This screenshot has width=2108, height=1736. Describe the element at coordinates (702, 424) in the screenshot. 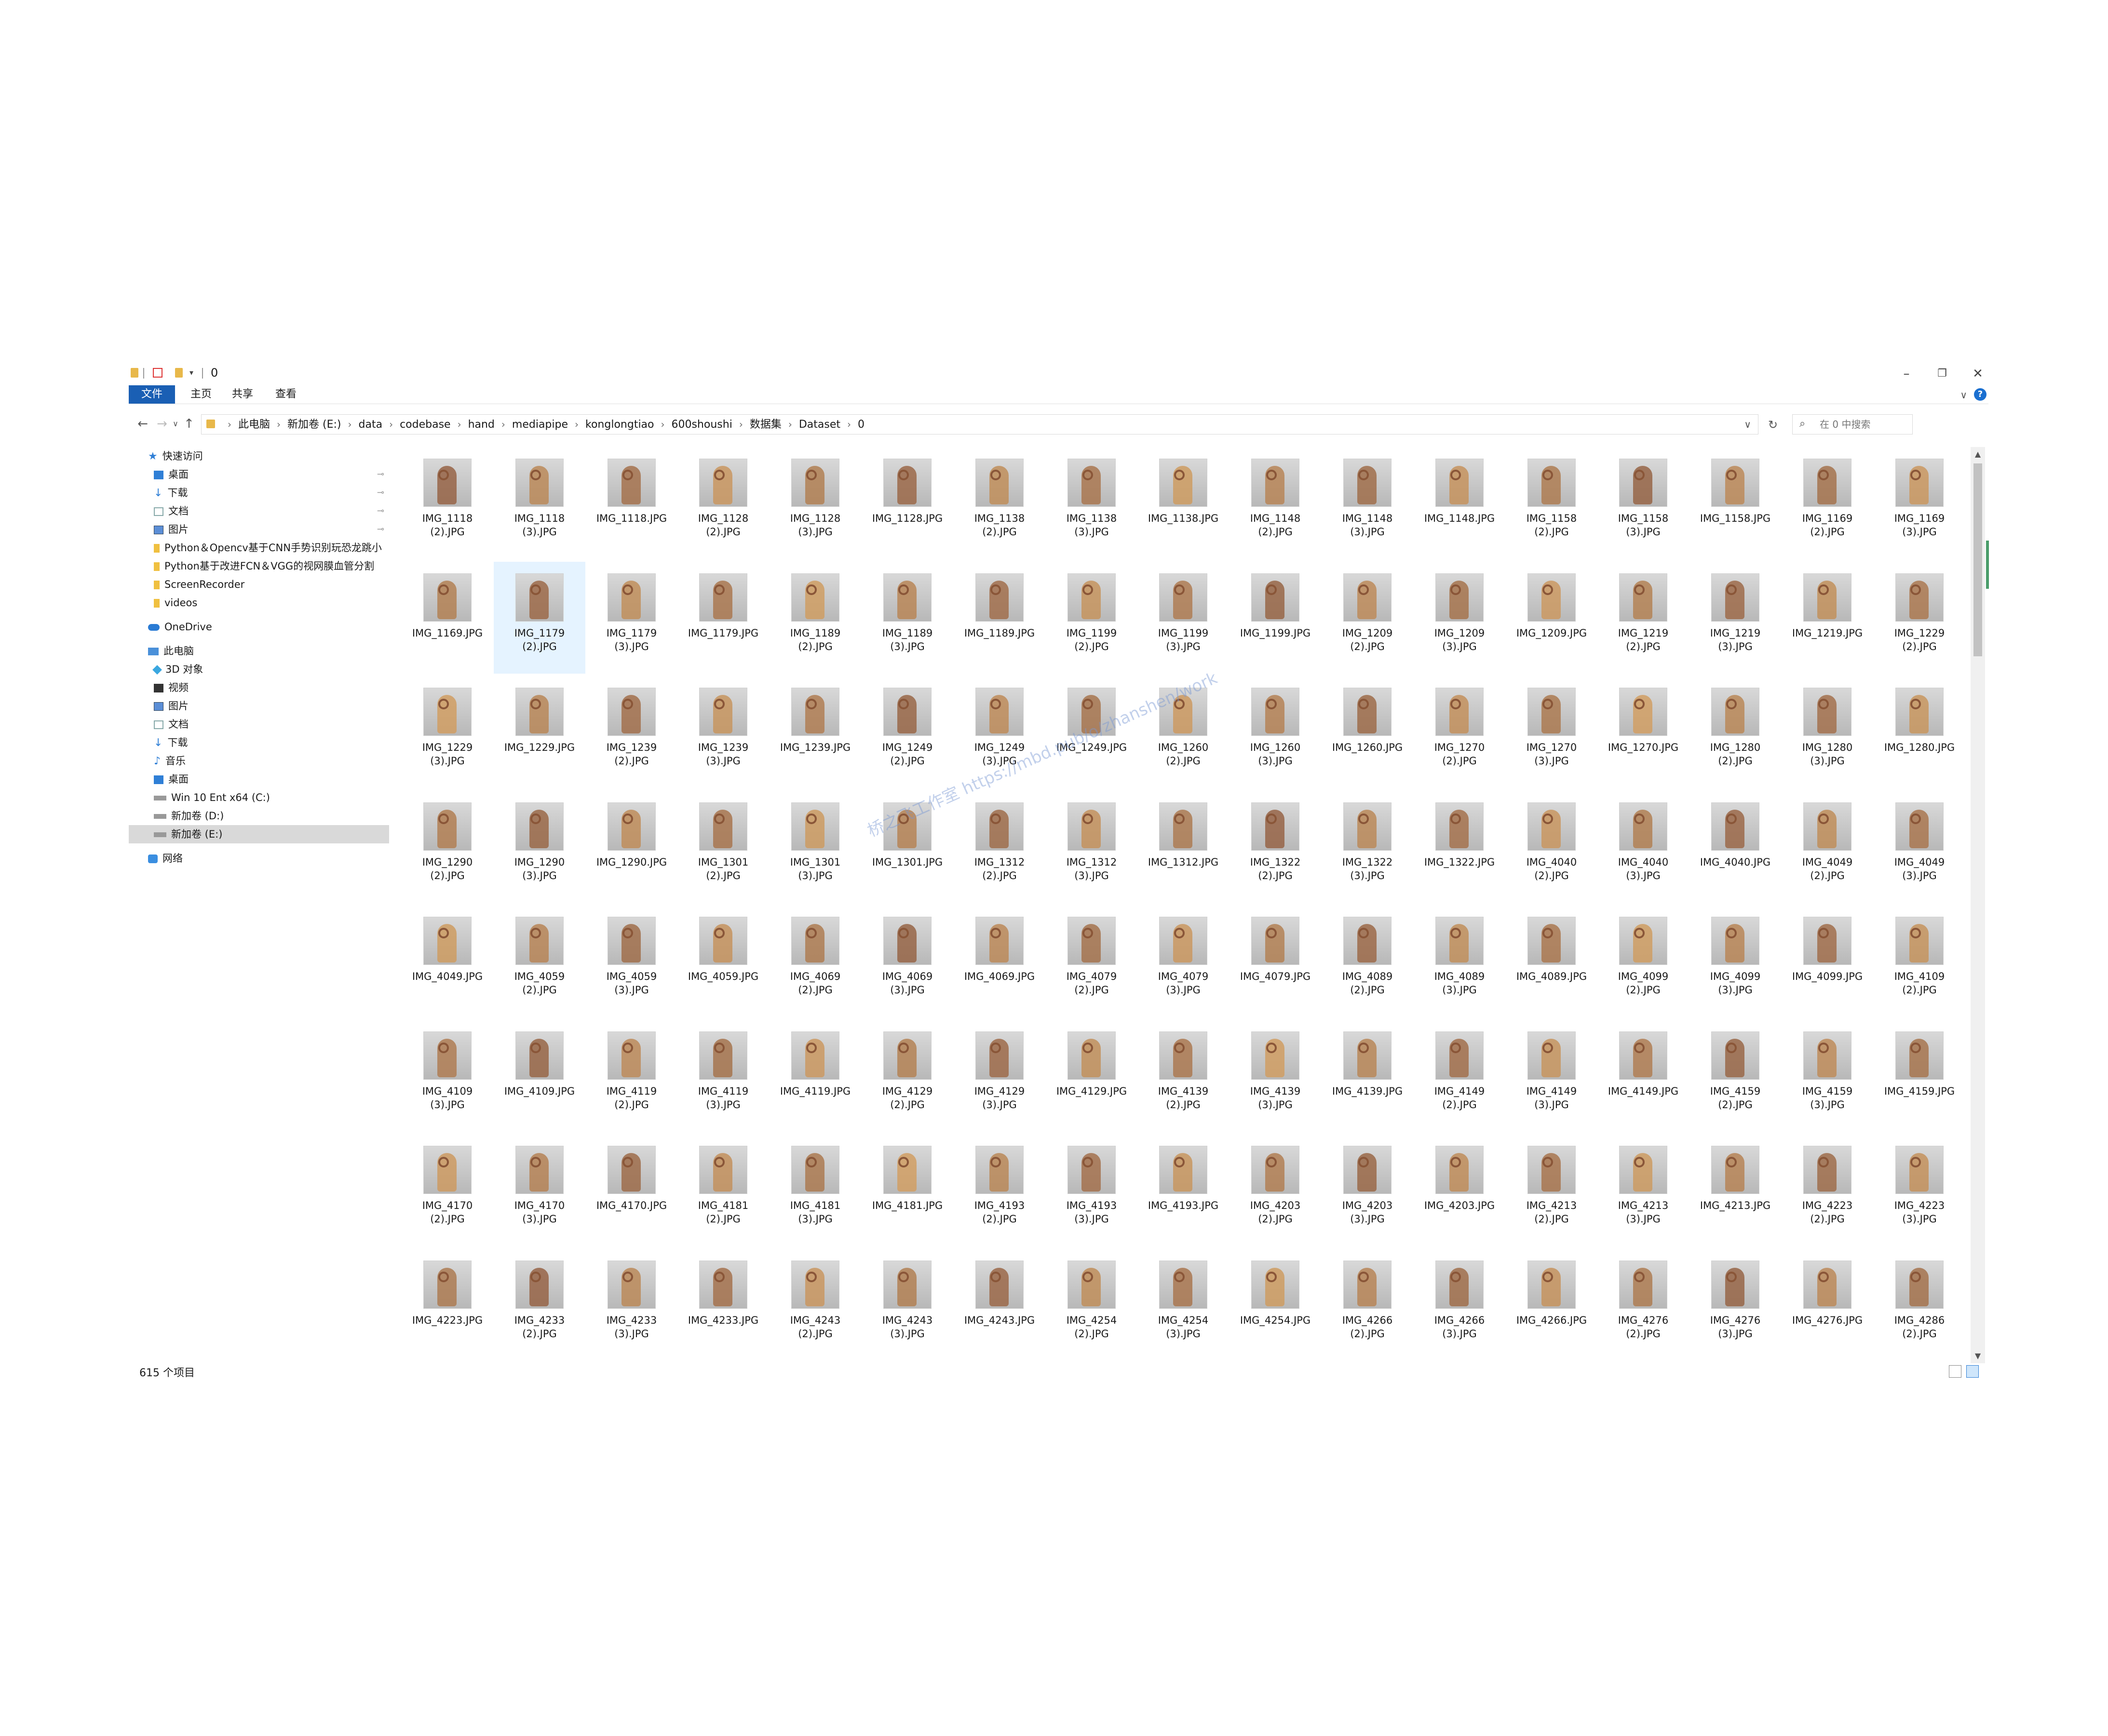

I see `breadcrumb-item: 600shoushi` at that location.